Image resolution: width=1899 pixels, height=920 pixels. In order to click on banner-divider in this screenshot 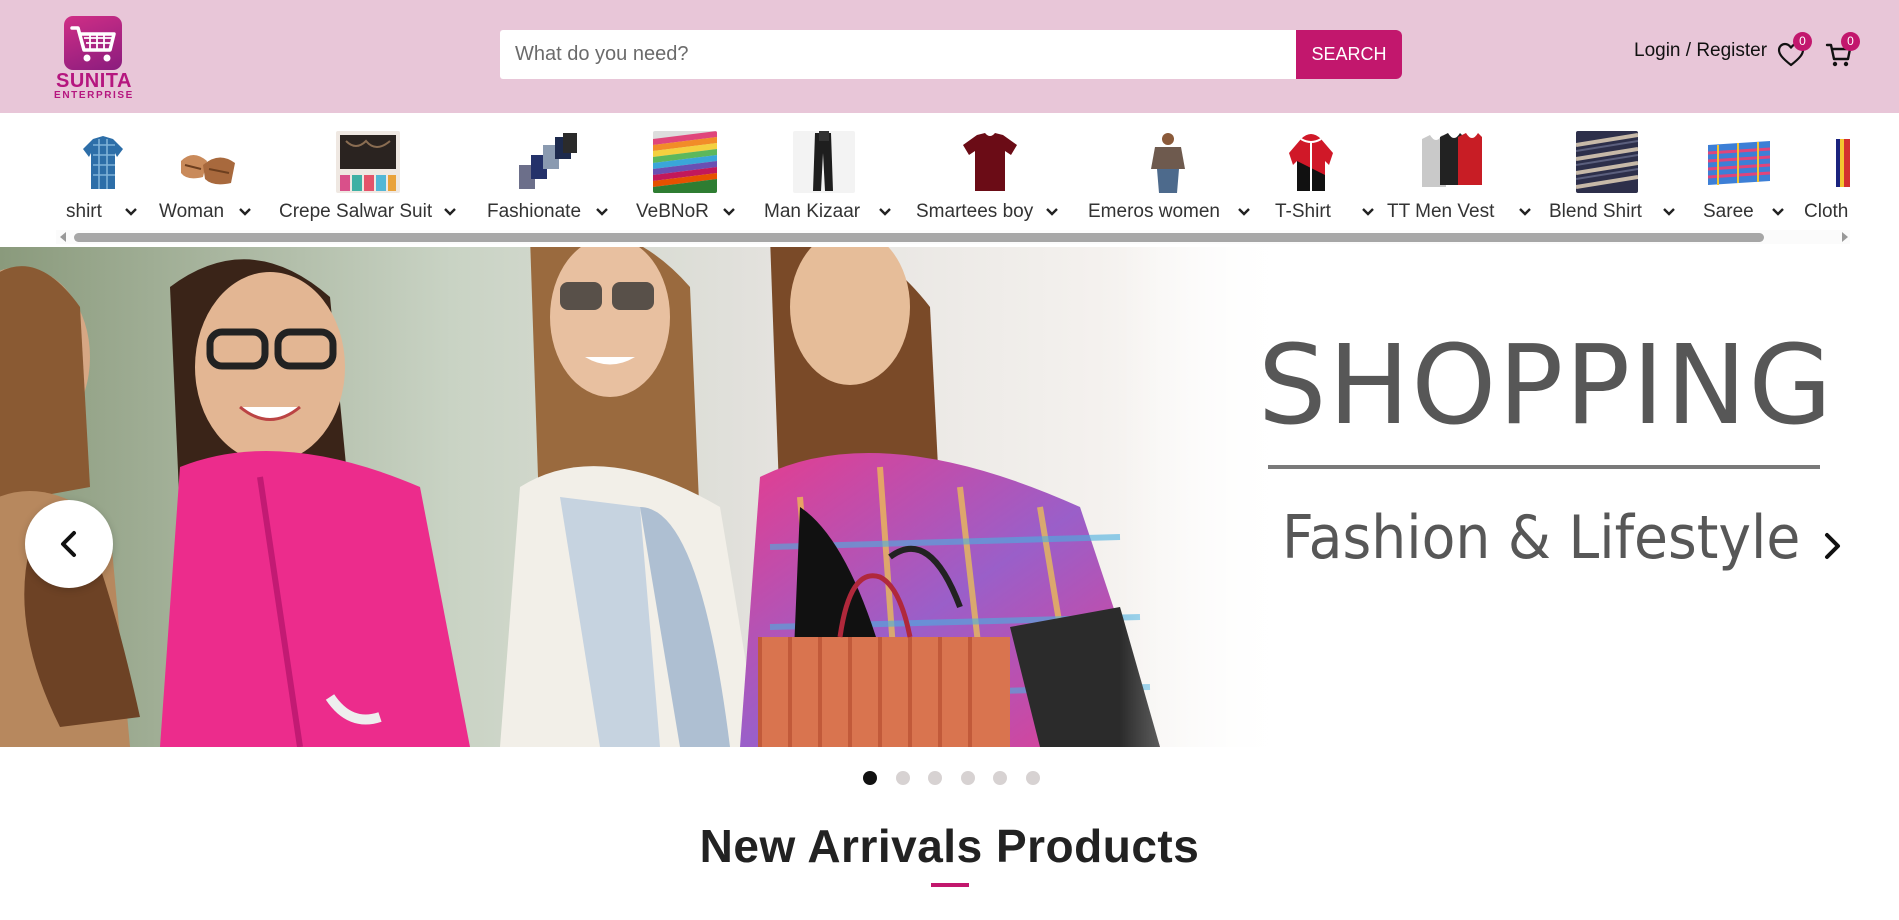, I will do `click(1544, 467)`.